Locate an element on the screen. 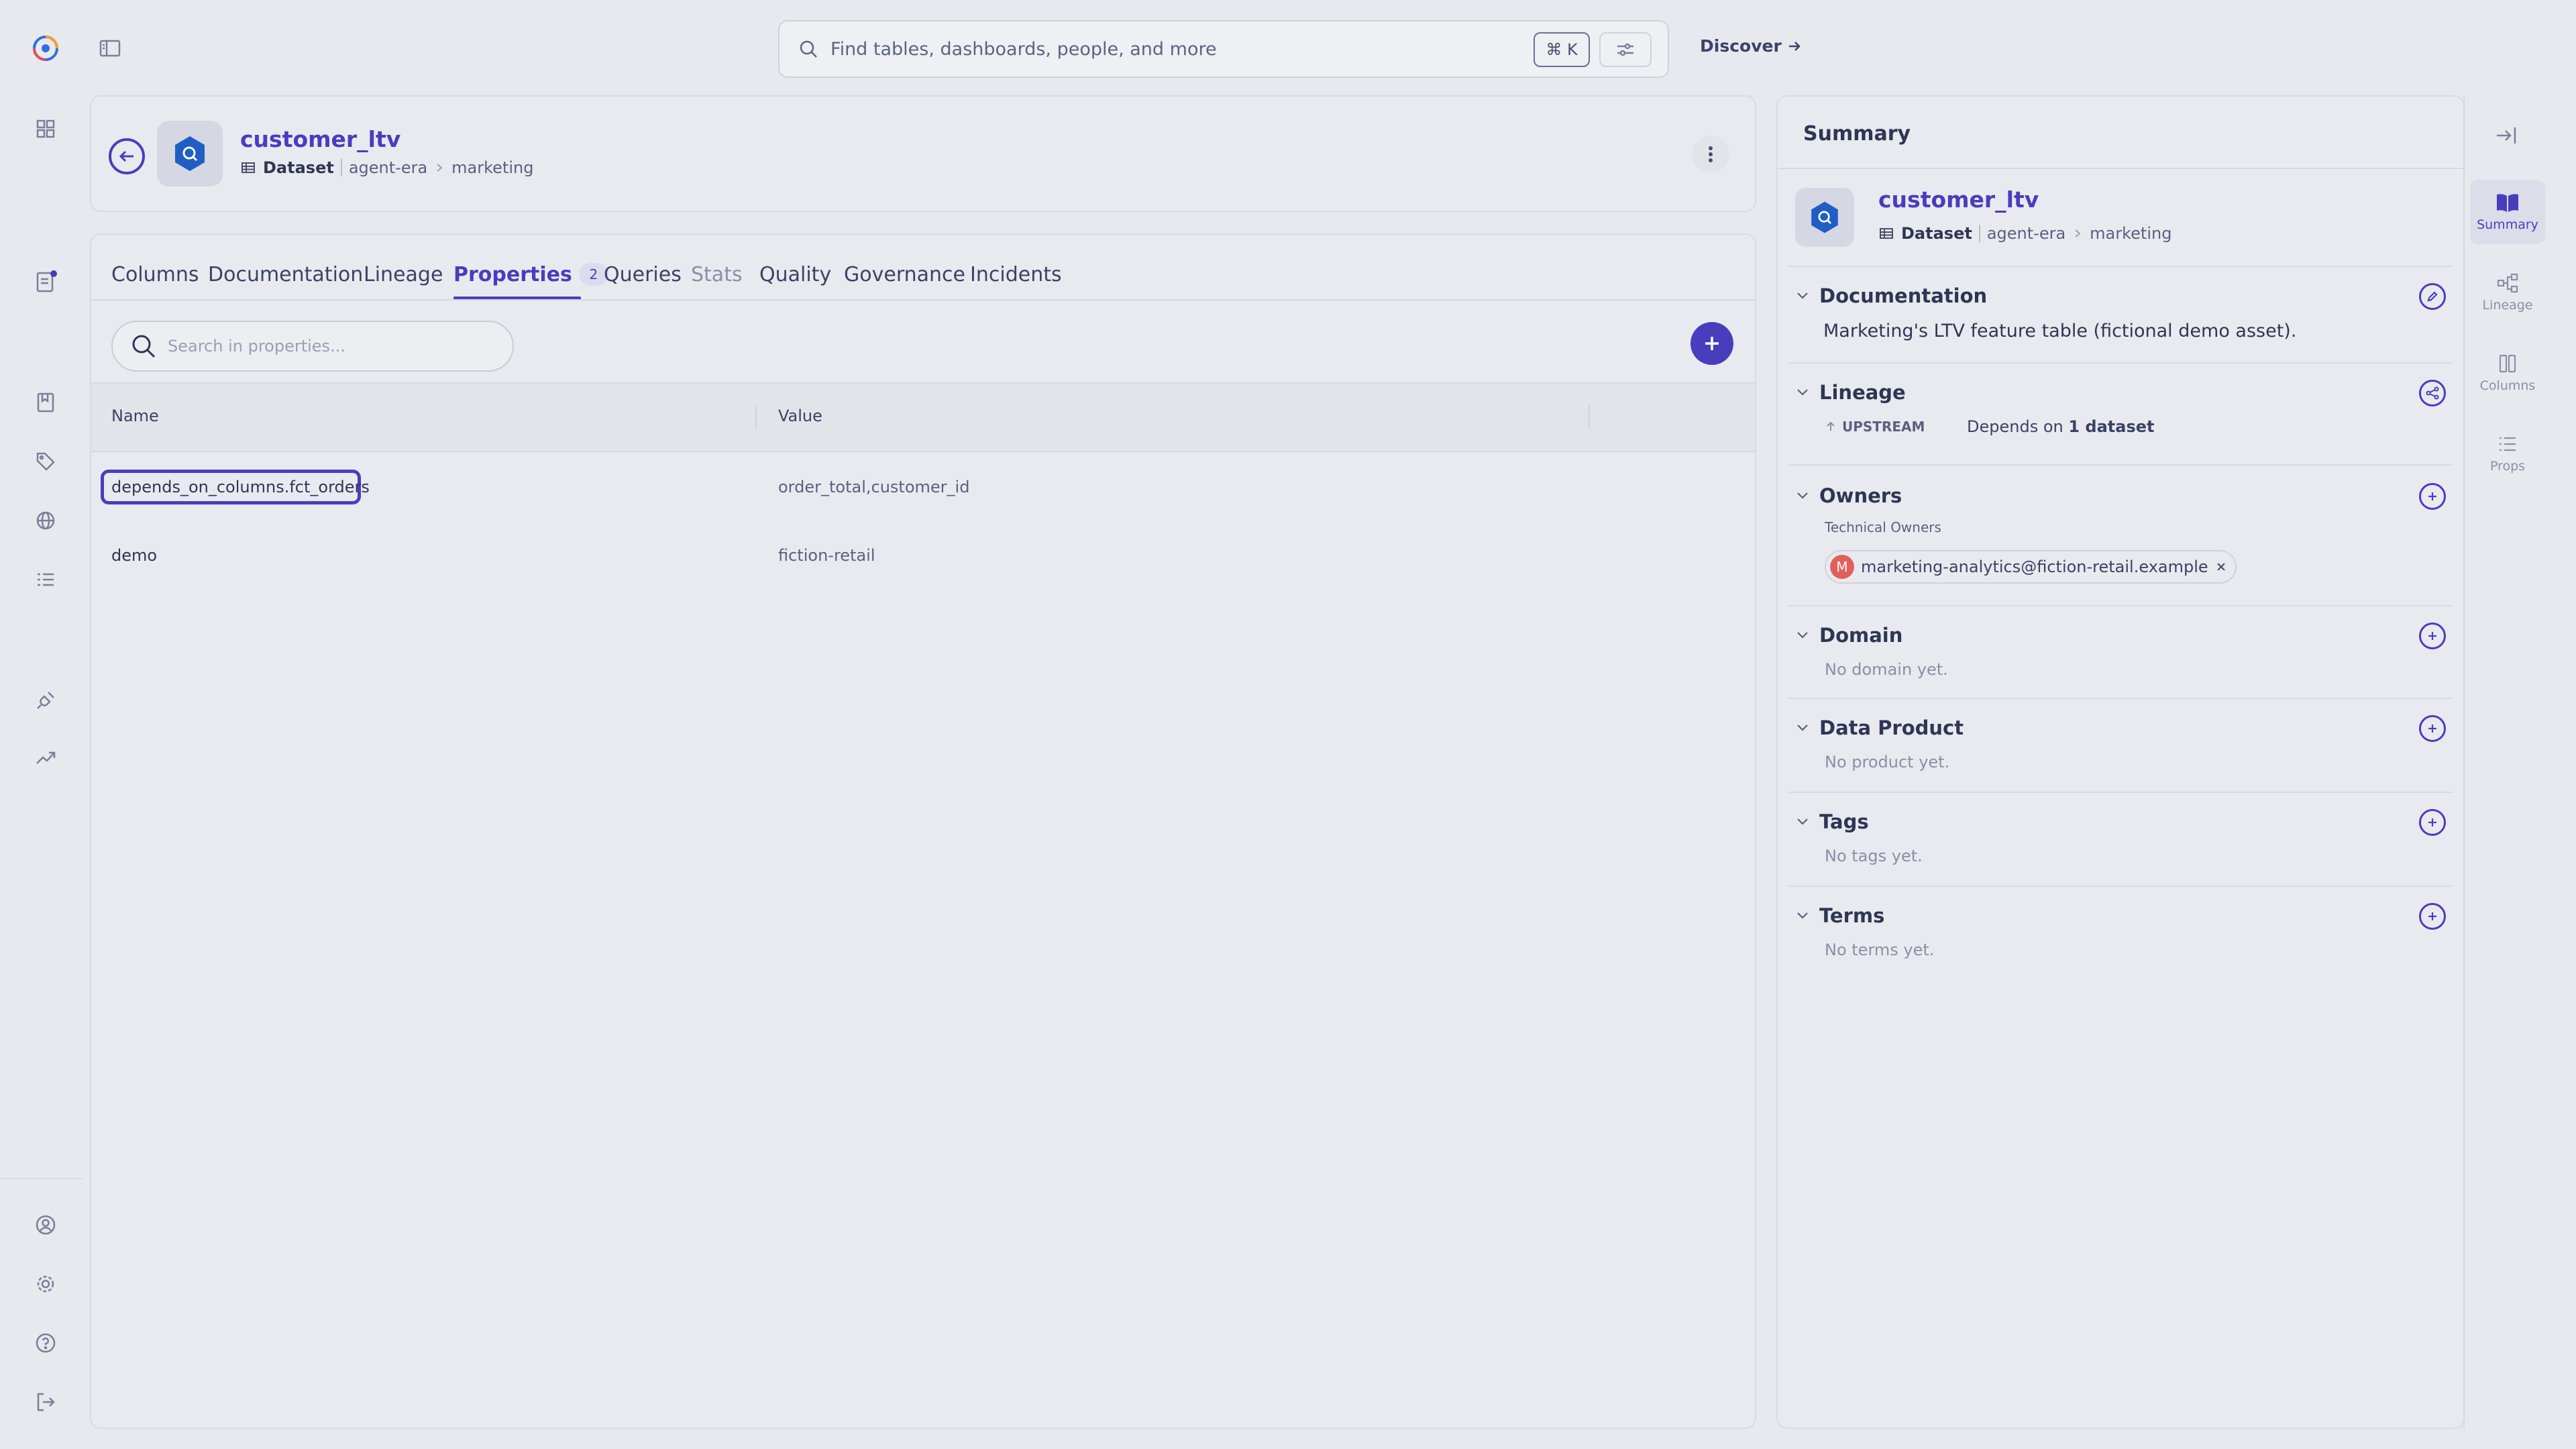 The height and width of the screenshot is (1449, 2576). add-domain-button is located at coordinates (2432, 636).